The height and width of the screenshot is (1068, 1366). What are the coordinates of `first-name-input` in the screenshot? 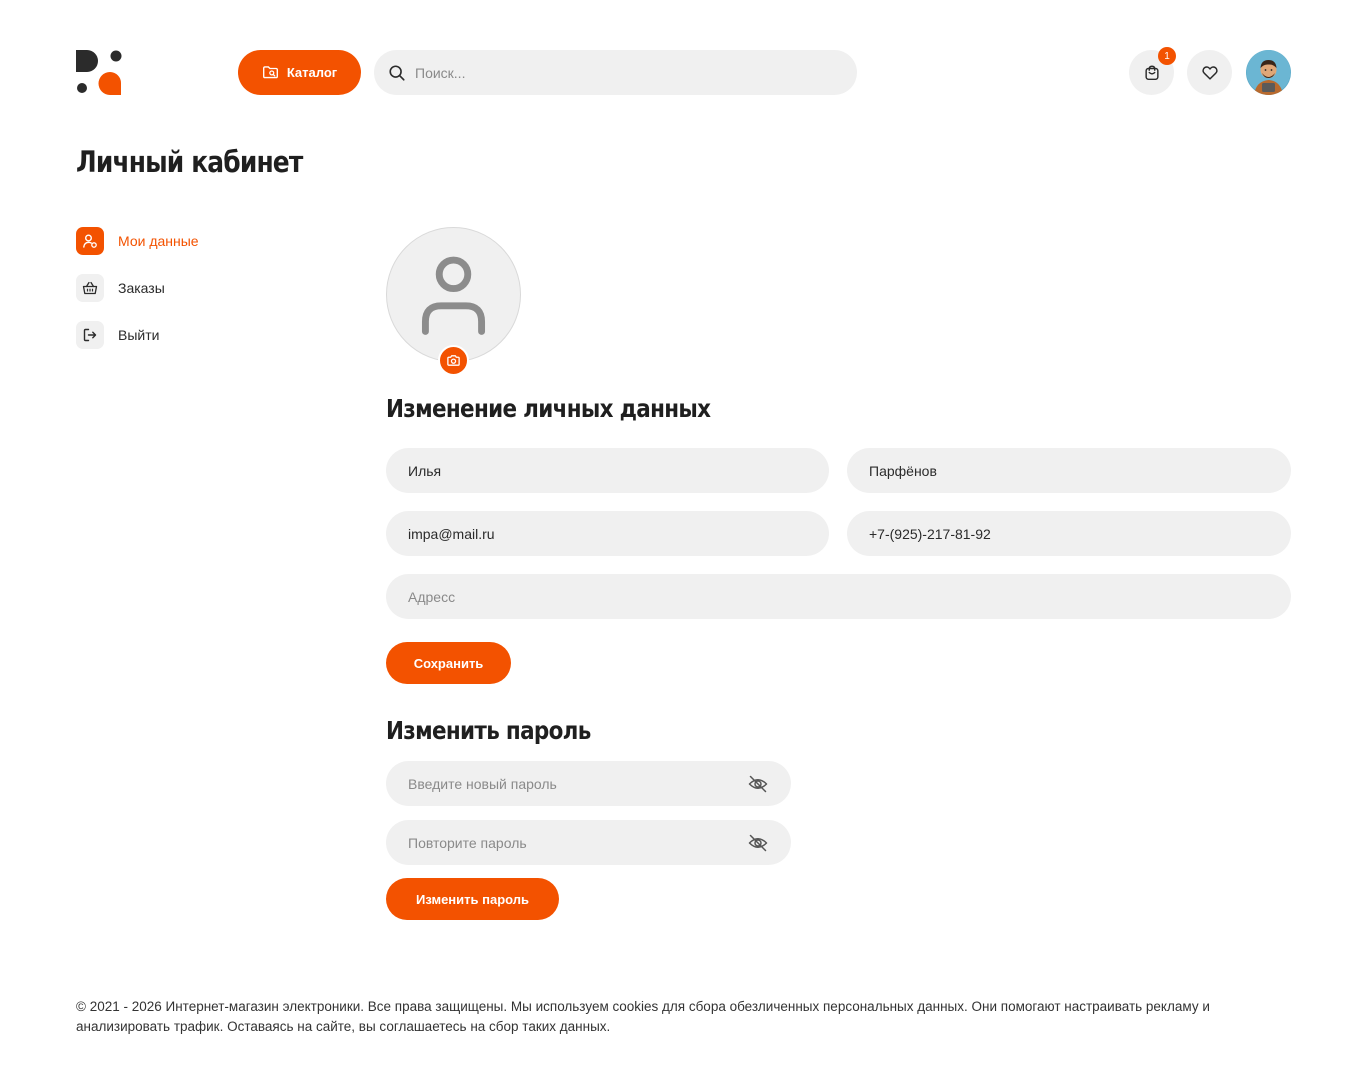 It's located at (607, 470).